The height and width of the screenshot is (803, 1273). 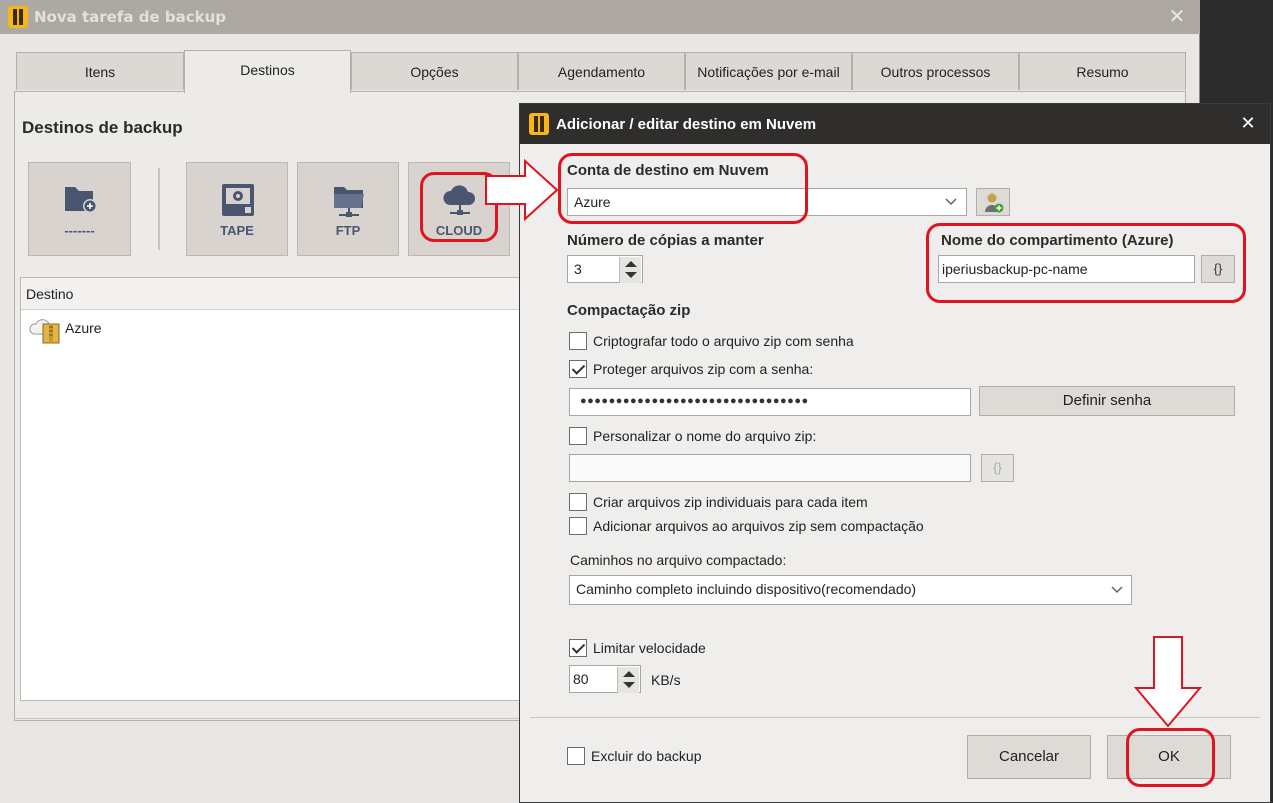 What do you see at coordinates (1248, 124) in the screenshot?
I see `dialog-close-icon: ✕` at bounding box center [1248, 124].